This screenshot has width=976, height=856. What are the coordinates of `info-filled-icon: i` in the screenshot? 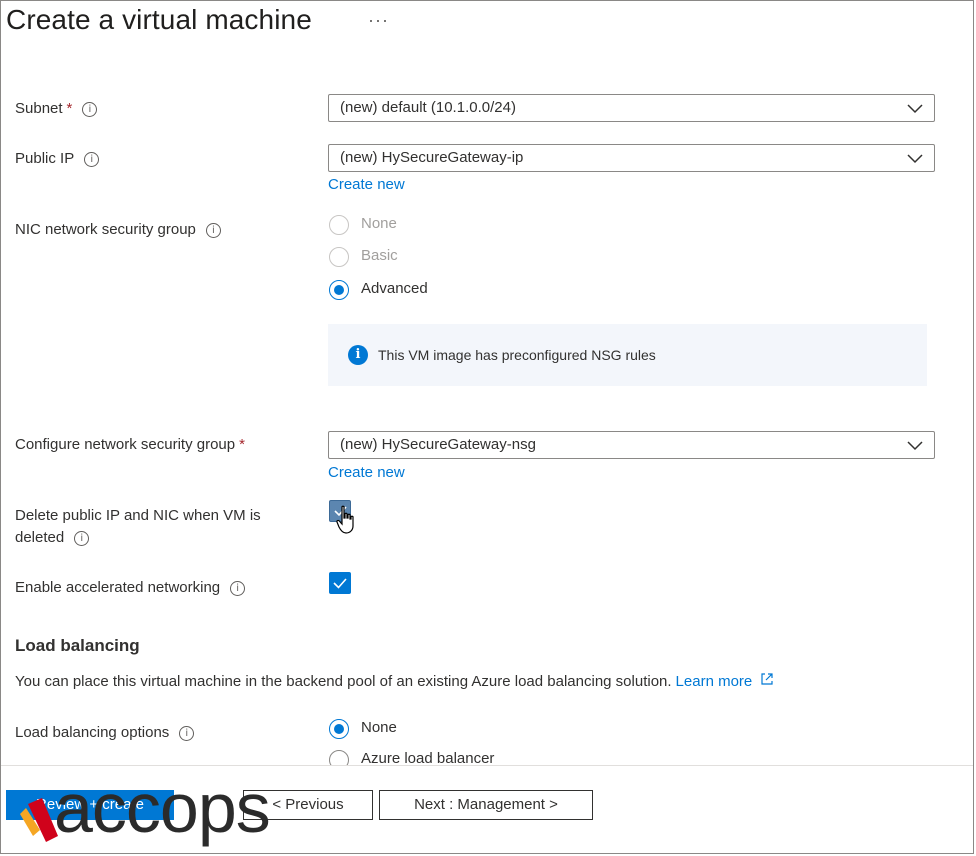 It's located at (358, 355).